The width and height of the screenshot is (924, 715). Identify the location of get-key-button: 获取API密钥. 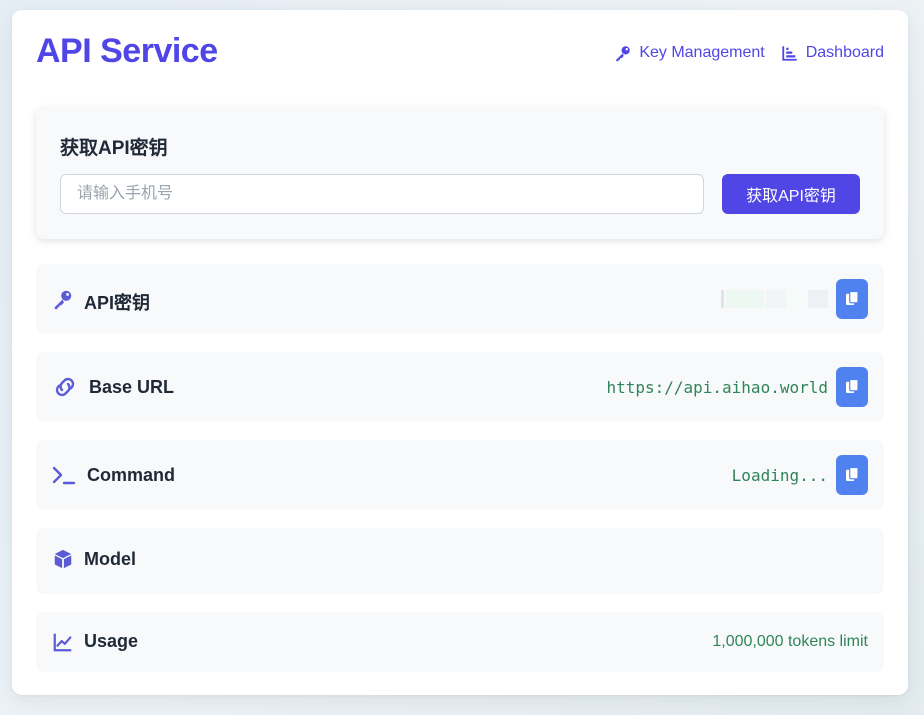
(791, 194).